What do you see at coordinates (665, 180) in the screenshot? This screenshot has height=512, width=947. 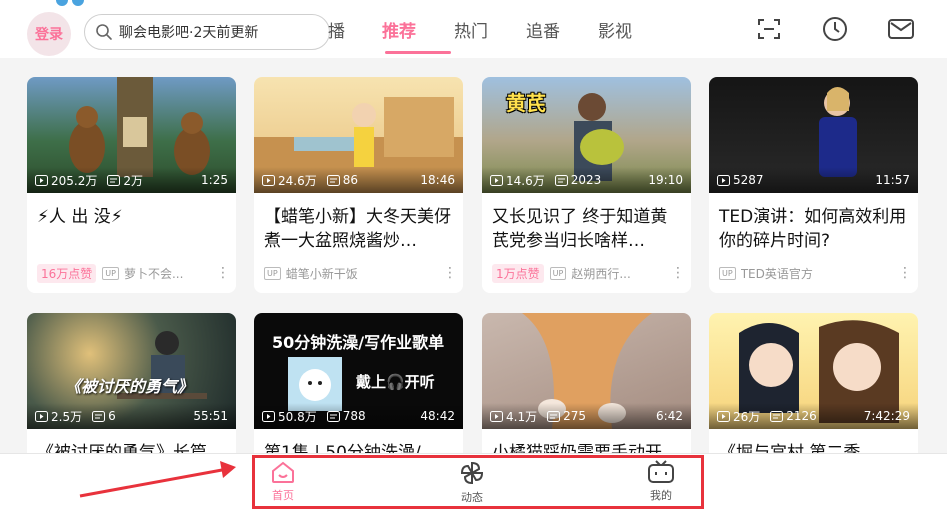 I see `video-duration: 19:10` at bounding box center [665, 180].